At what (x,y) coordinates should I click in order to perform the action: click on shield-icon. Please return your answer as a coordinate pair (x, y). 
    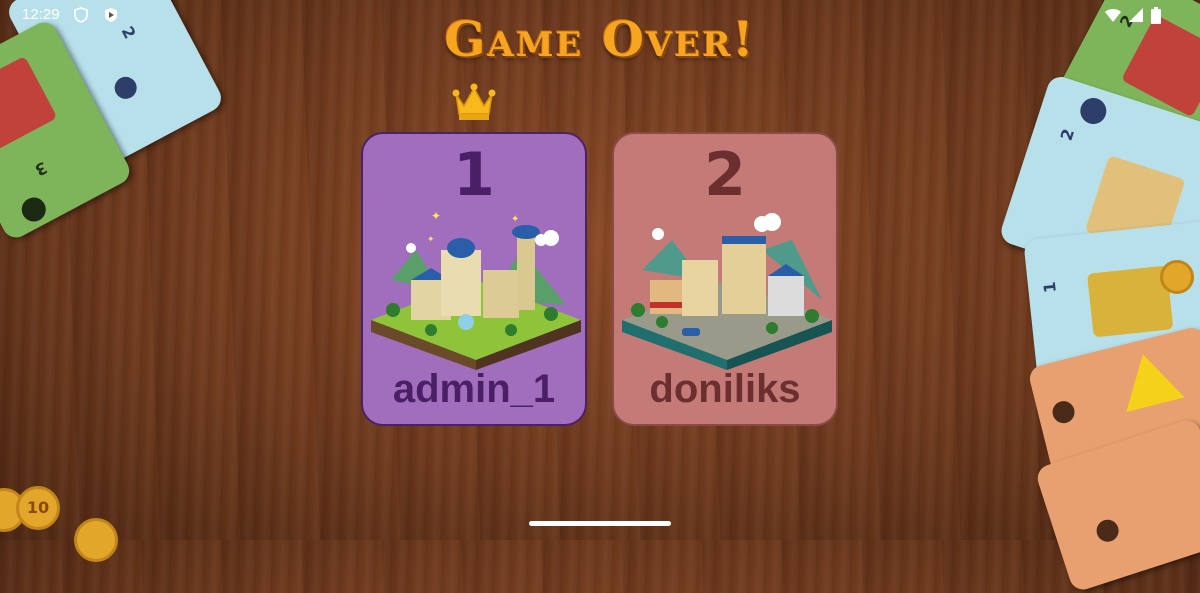
    Looking at the image, I should click on (81, 15).